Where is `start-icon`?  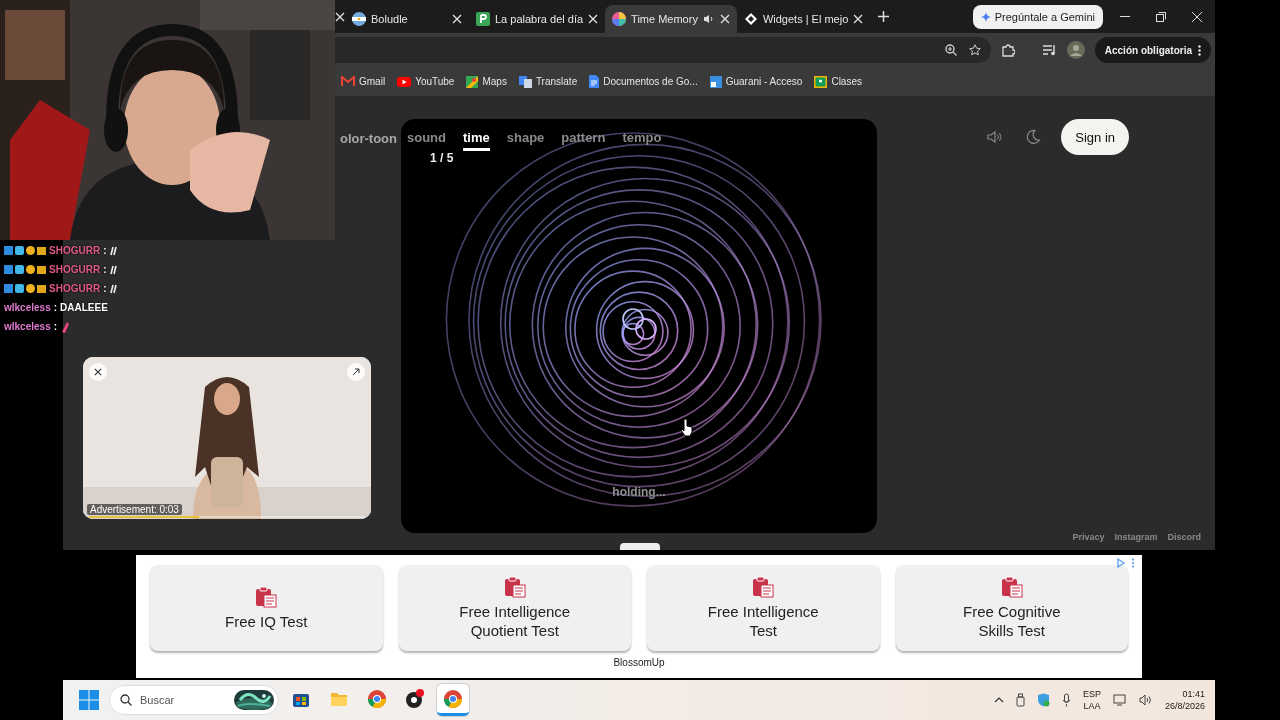 start-icon is located at coordinates (89, 700).